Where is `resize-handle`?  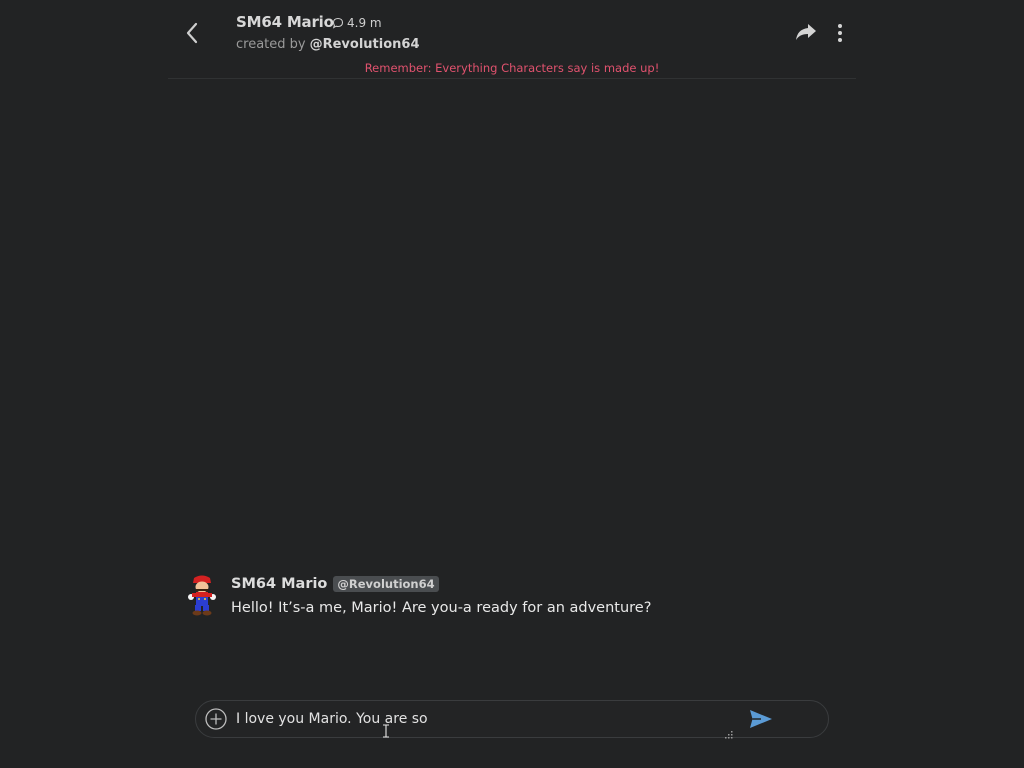 resize-handle is located at coordinates (729, 732).